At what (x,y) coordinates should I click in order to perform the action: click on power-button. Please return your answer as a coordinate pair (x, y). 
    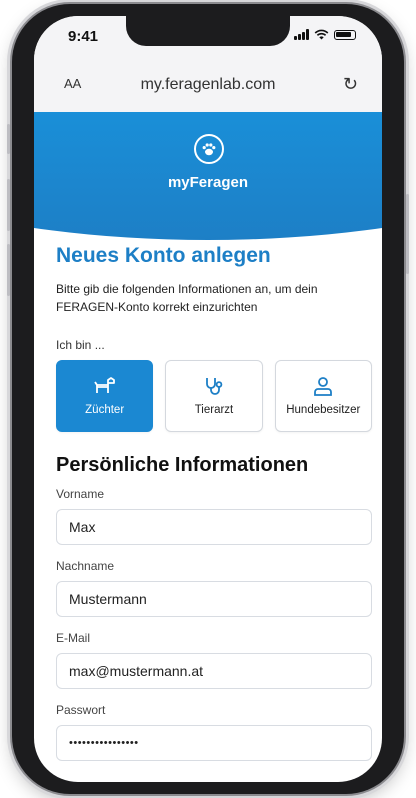
    Looking at the image, I should click on (407, 234).